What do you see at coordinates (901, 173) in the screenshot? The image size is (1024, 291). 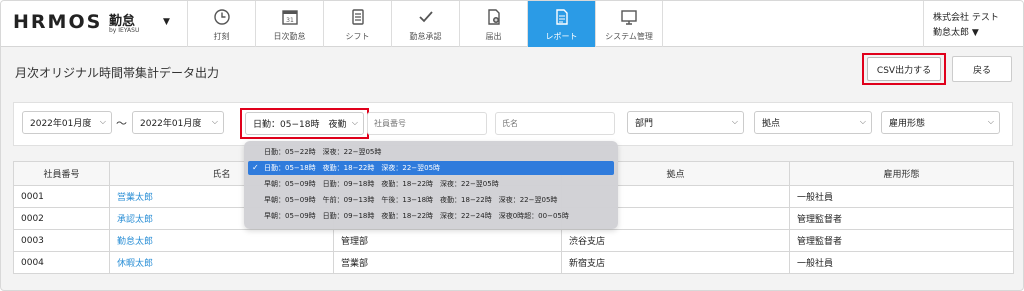 I see `column-header: 雇用形態` at bounding box center [901, 173].